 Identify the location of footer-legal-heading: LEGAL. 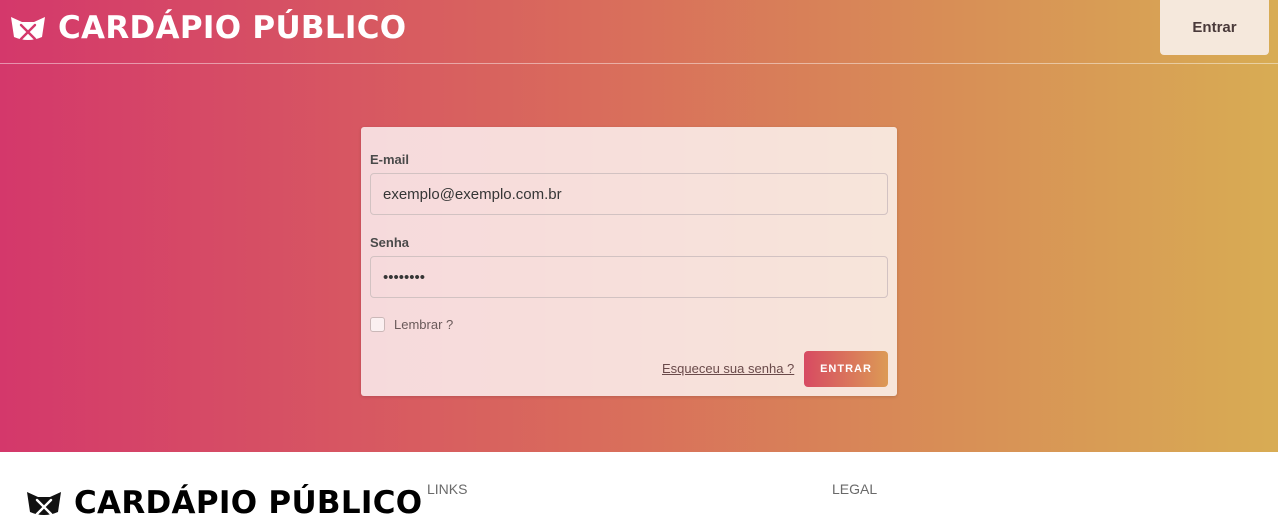
(855, 489).